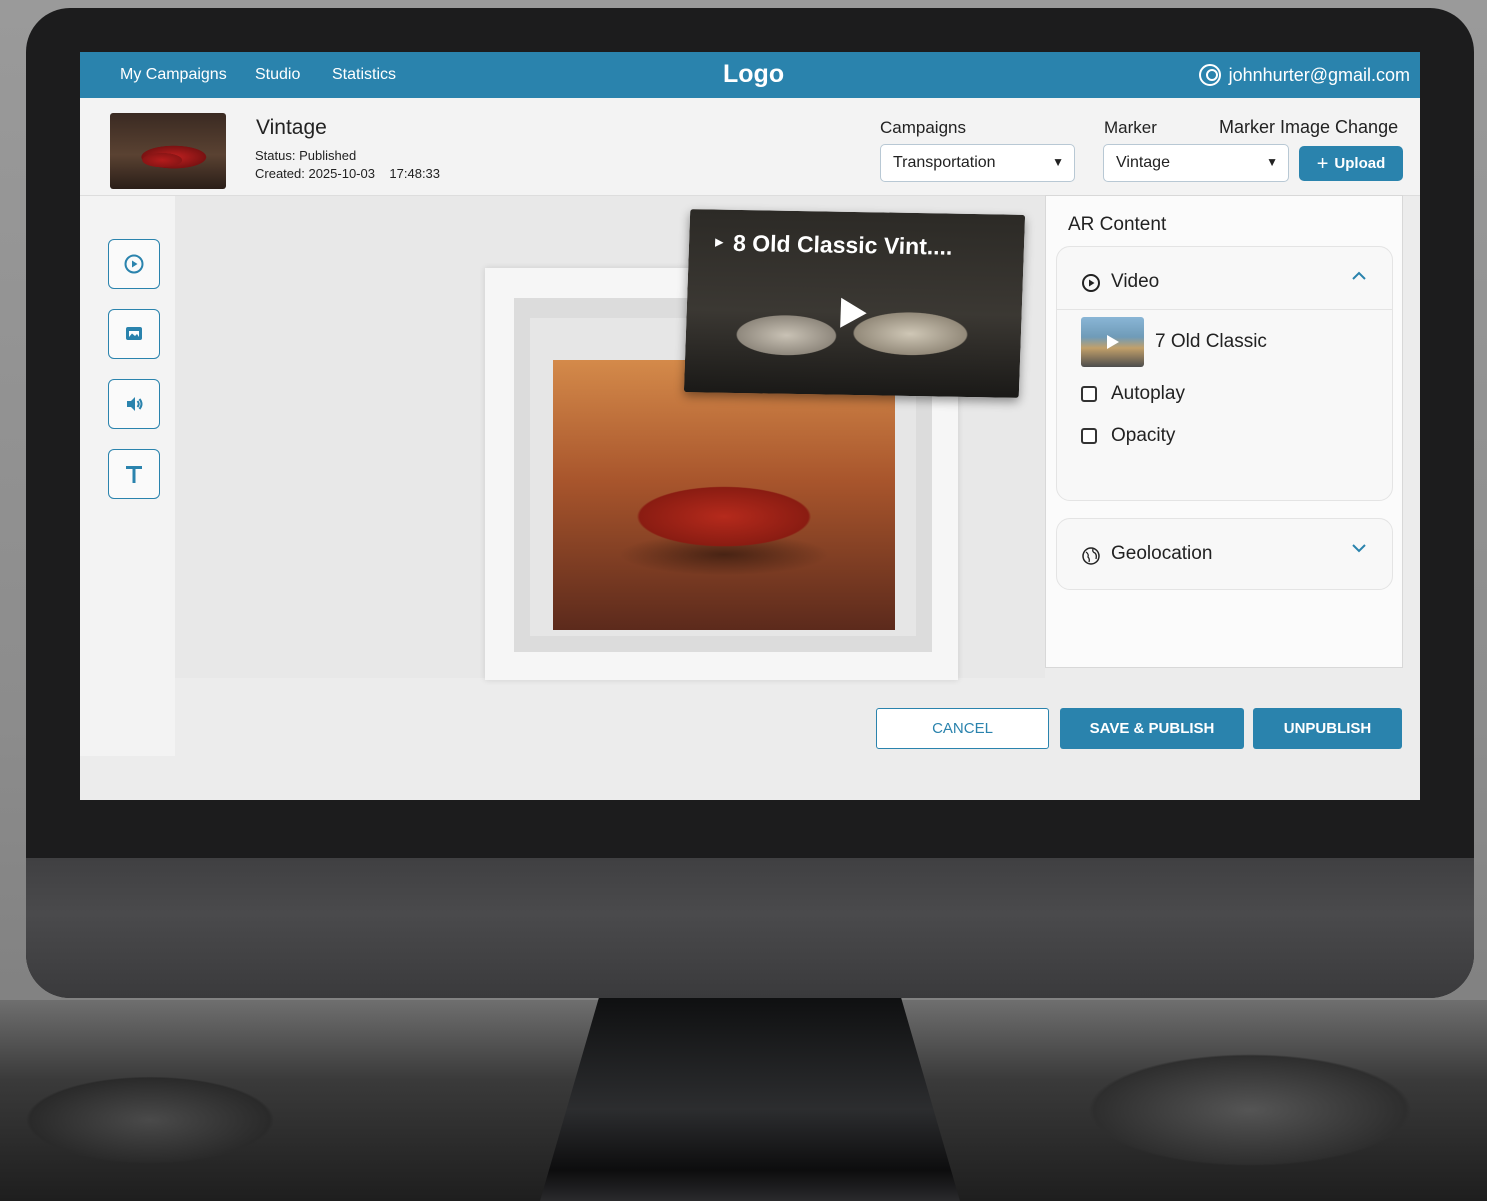 This screenshot has height=1201, width=1487. What do you see at coordinates (1224, 278) in the screenshot?
I see `video-section-header: Video` at bounding box center [1224, 278].